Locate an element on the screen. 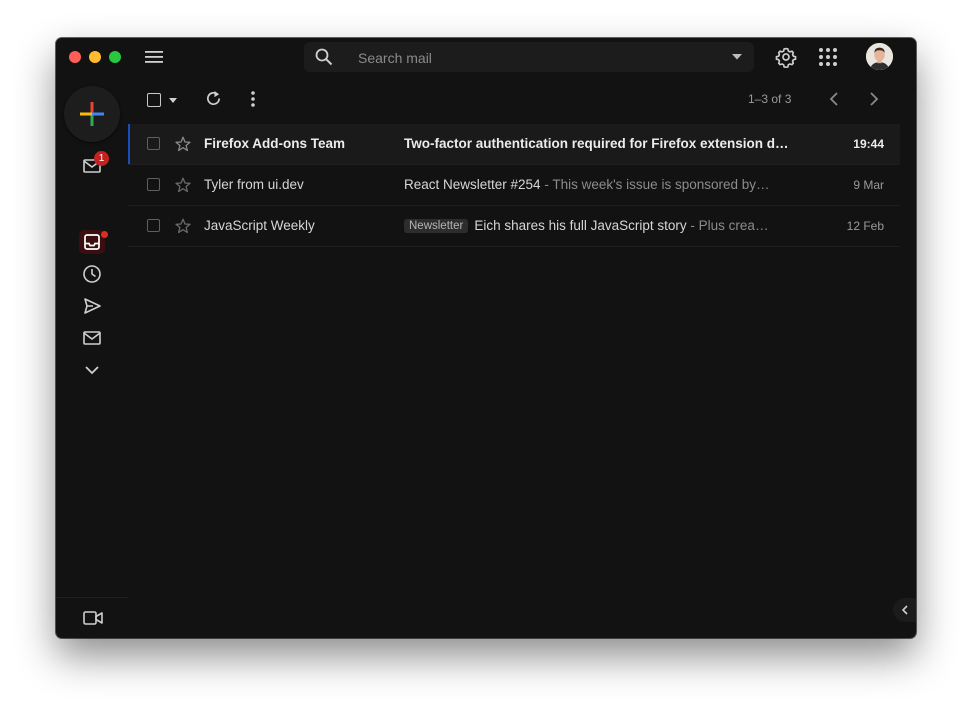 This screenshot has height=712, width=972. search-icon is located at coordinates (324, 57).